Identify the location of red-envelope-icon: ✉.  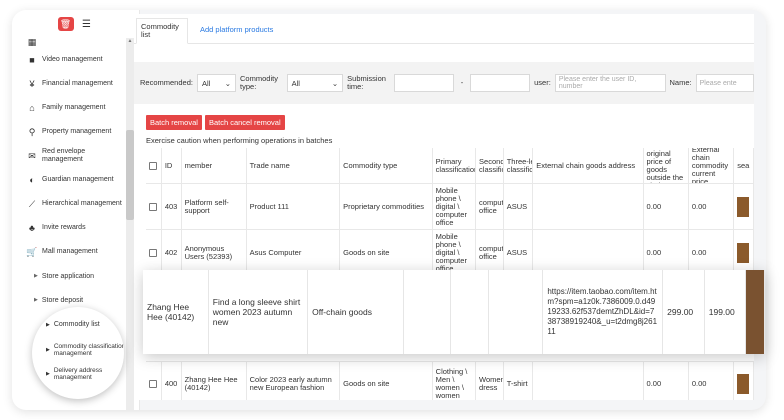
(32, 155).